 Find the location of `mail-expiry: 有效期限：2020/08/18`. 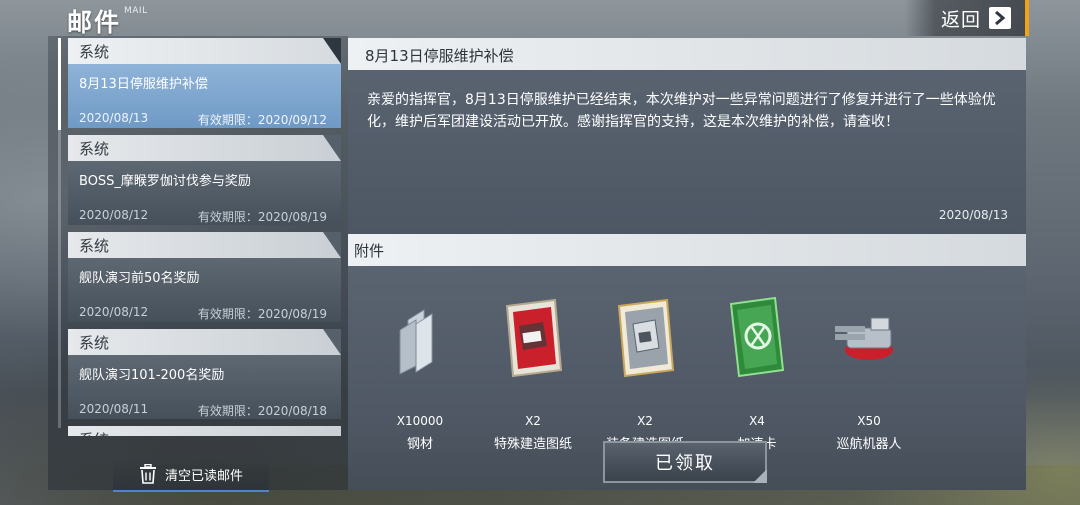

mail-expiry: 有效期限：2020/08/18 is located at coordinates (262, 411).